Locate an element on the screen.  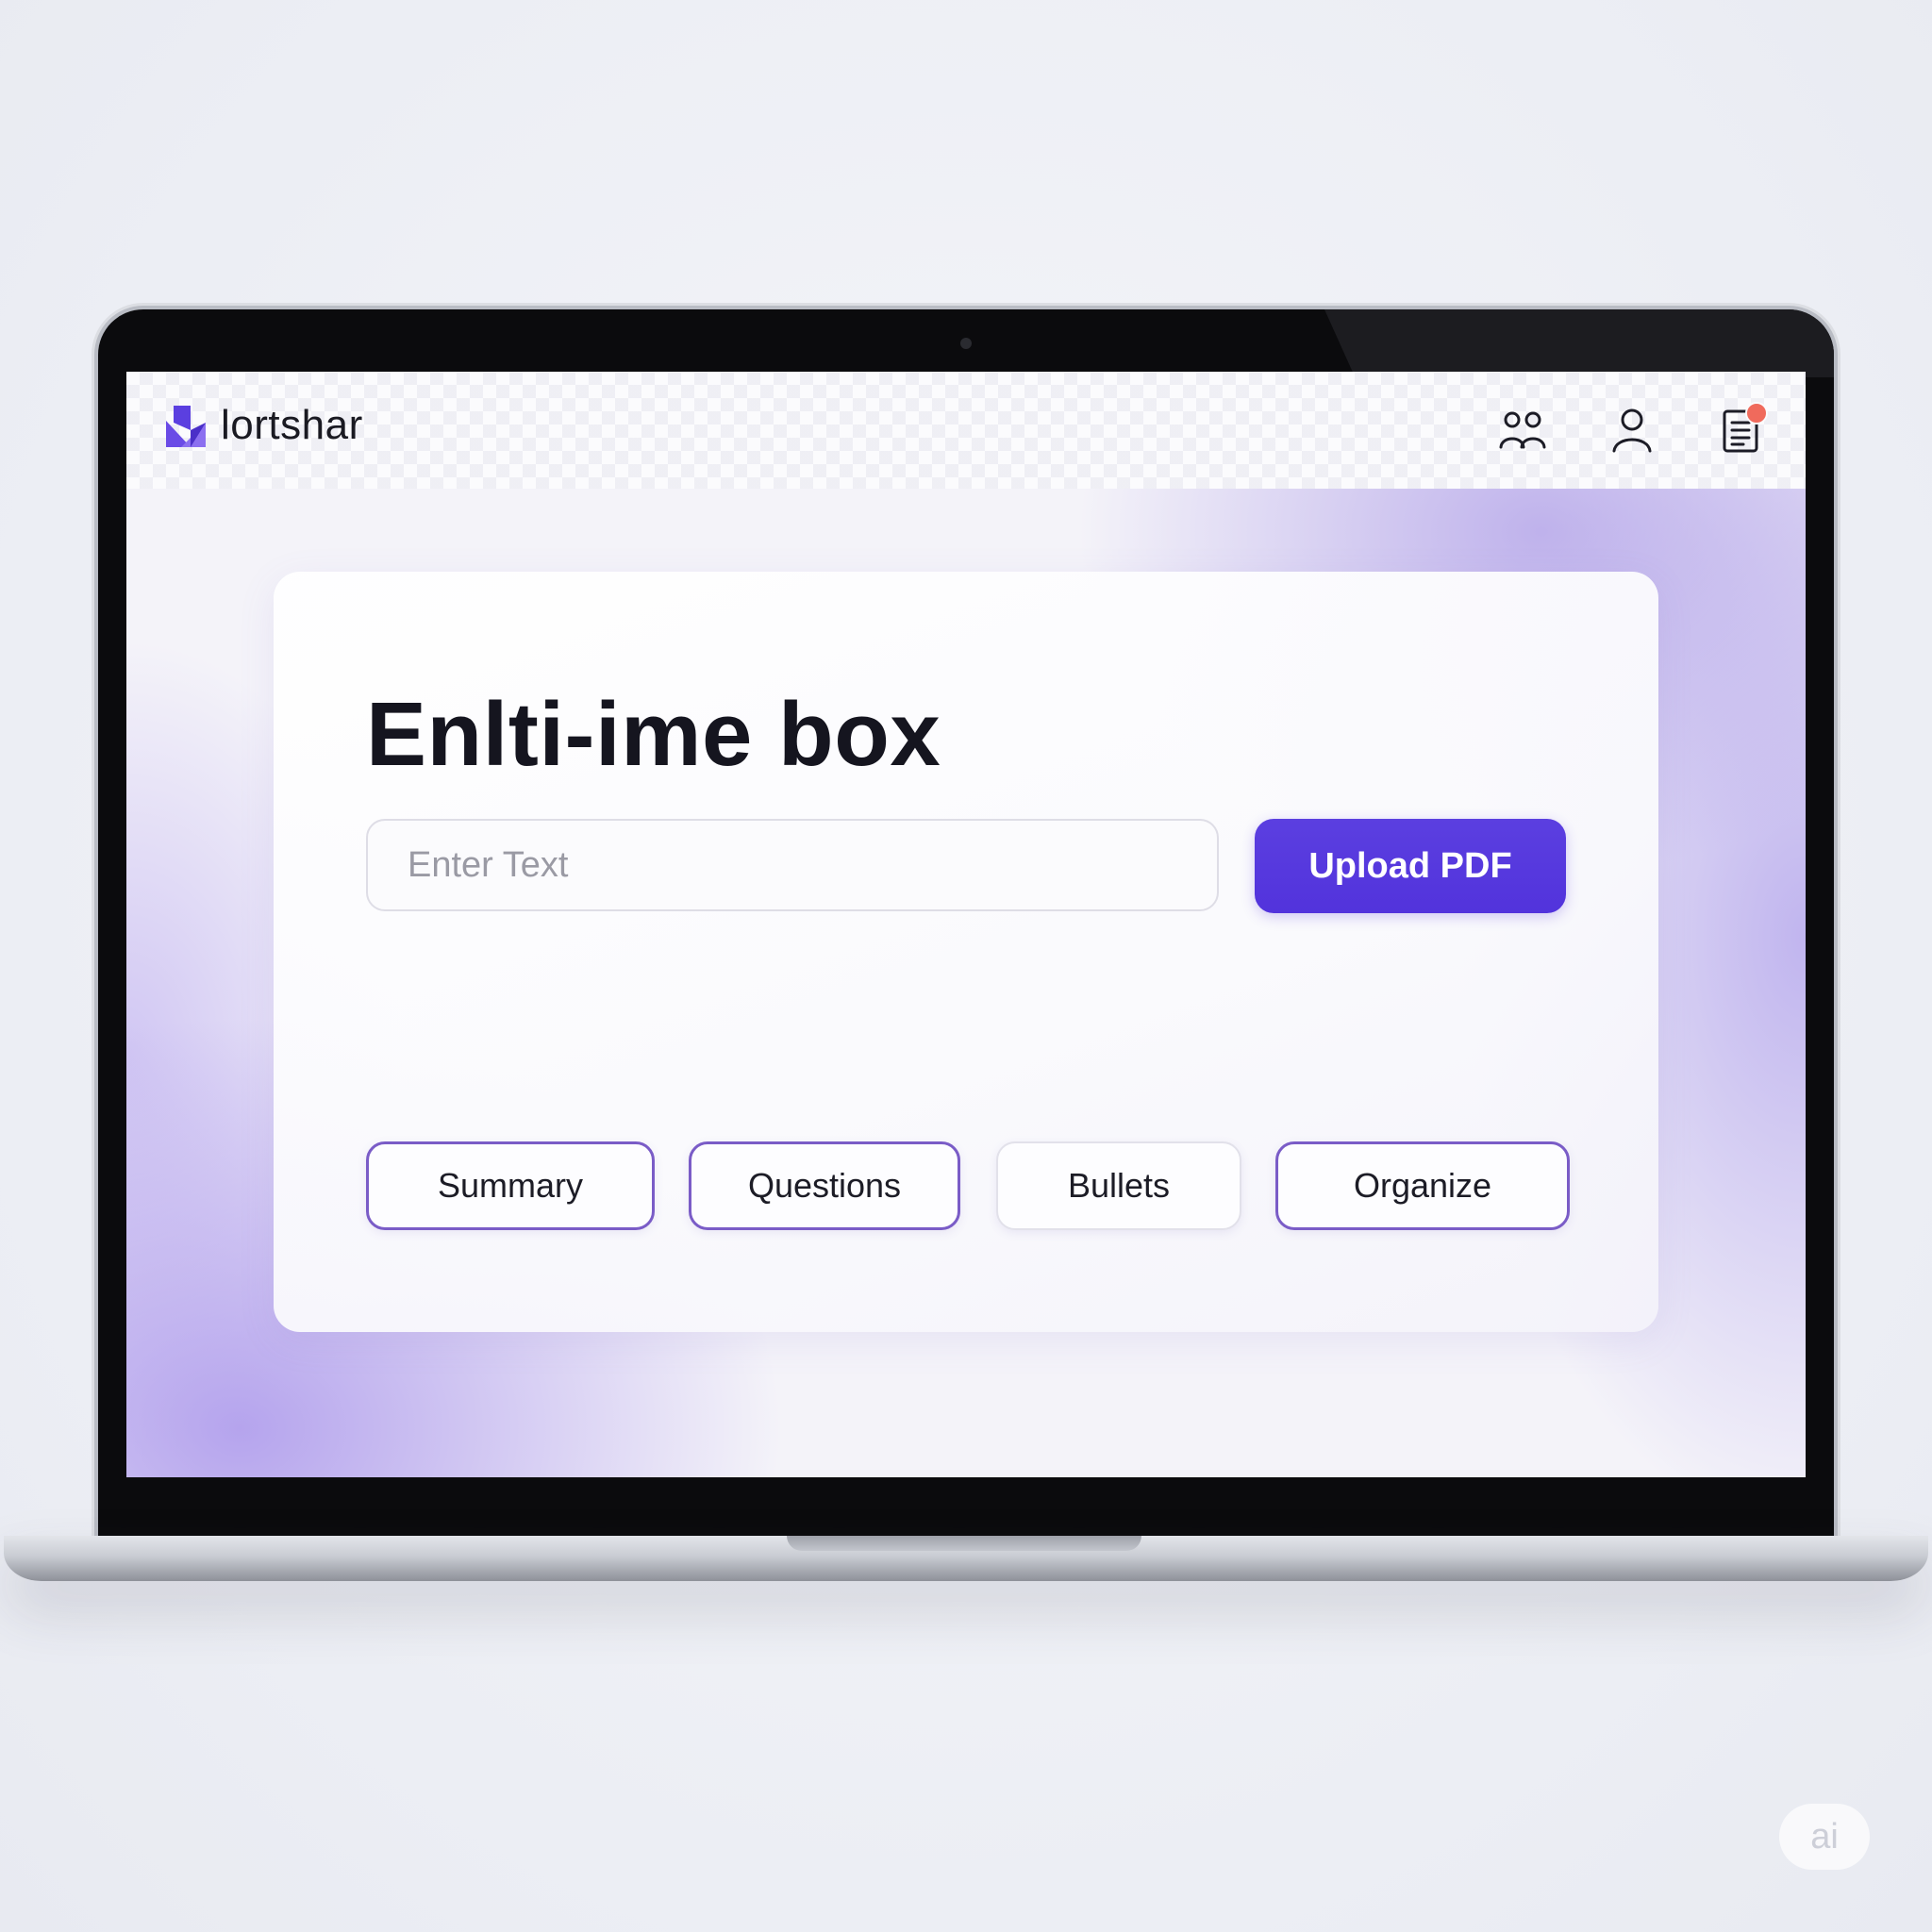
text-input is located at coordinates (792, 865).